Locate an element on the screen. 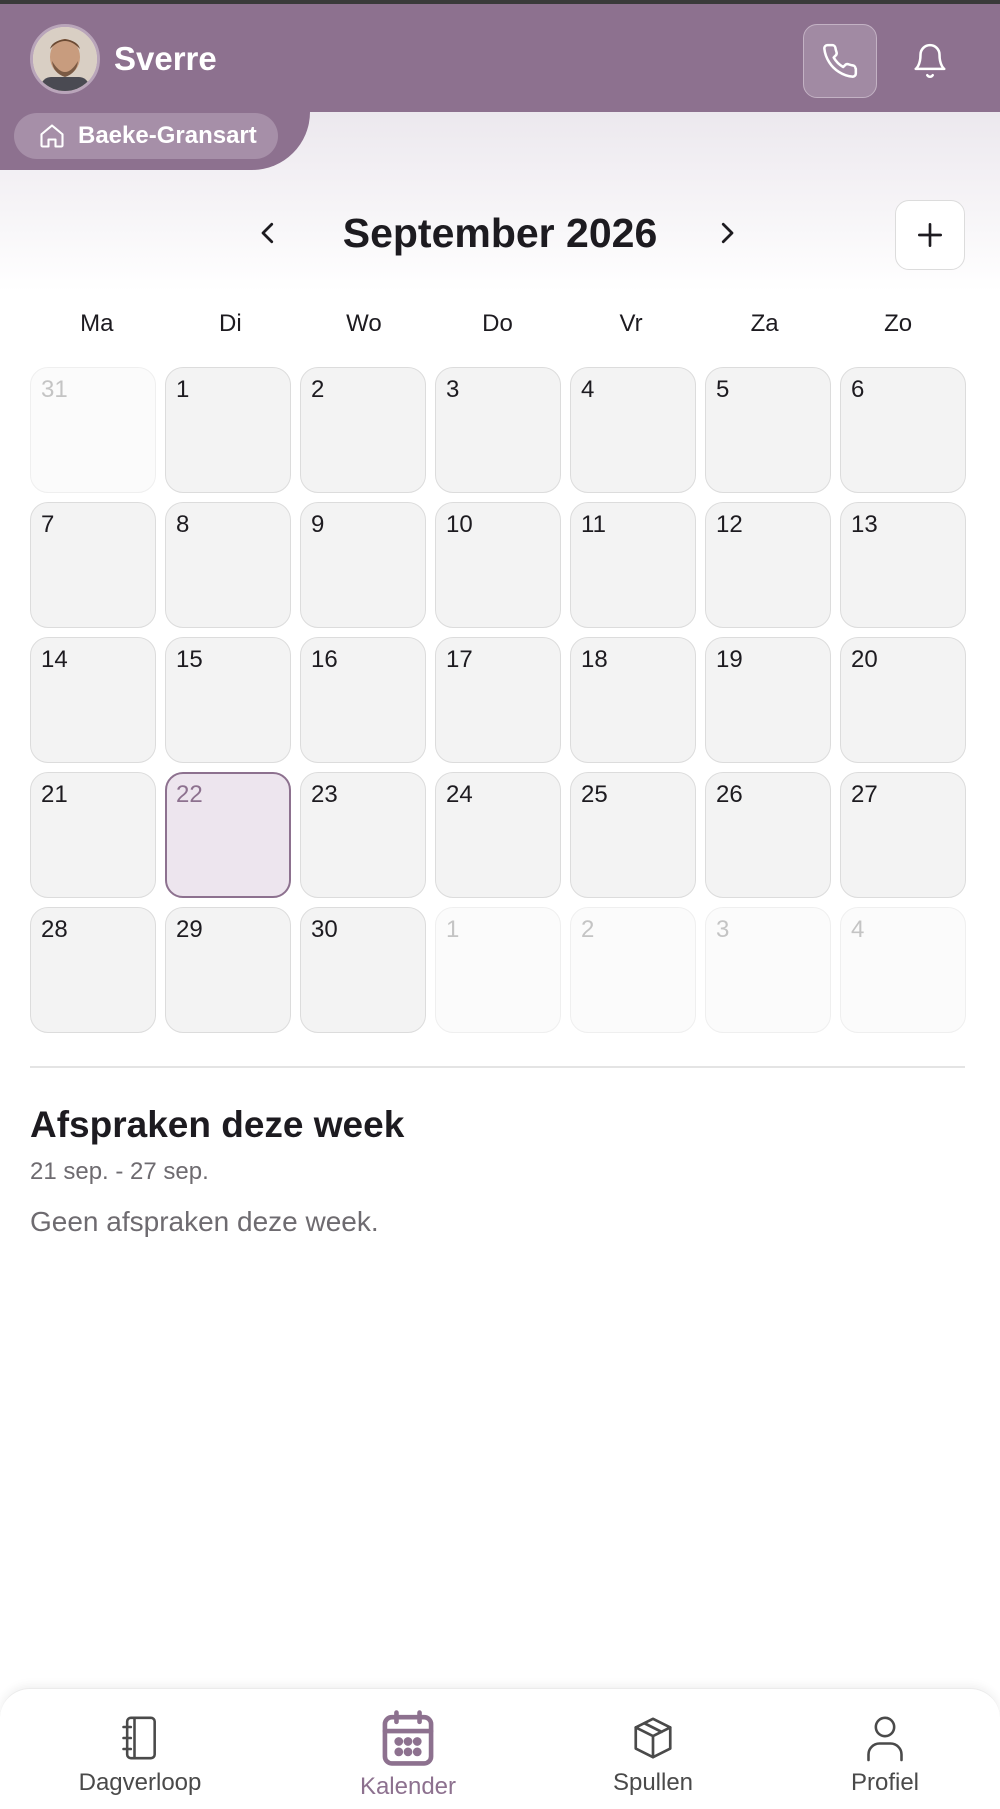 The height and width of the screenshot is (1809, 1000). calendar-day: 12 is located at coordinates (768, 565).